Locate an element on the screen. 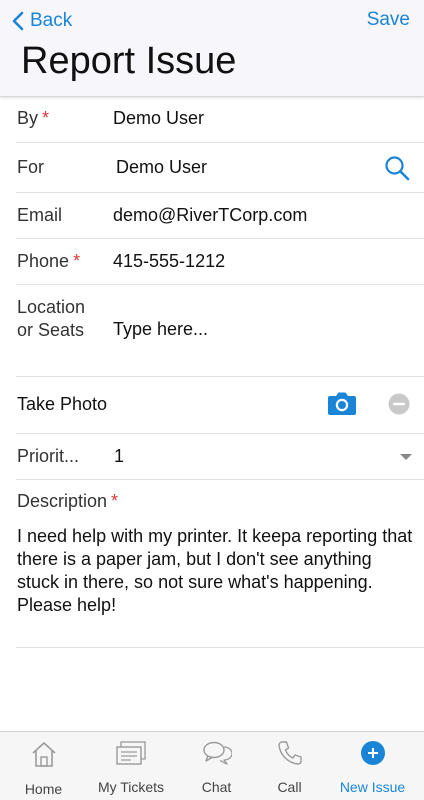 This screenshot has width=424, height=800. camera-icon is located at coordinates (342, 405).